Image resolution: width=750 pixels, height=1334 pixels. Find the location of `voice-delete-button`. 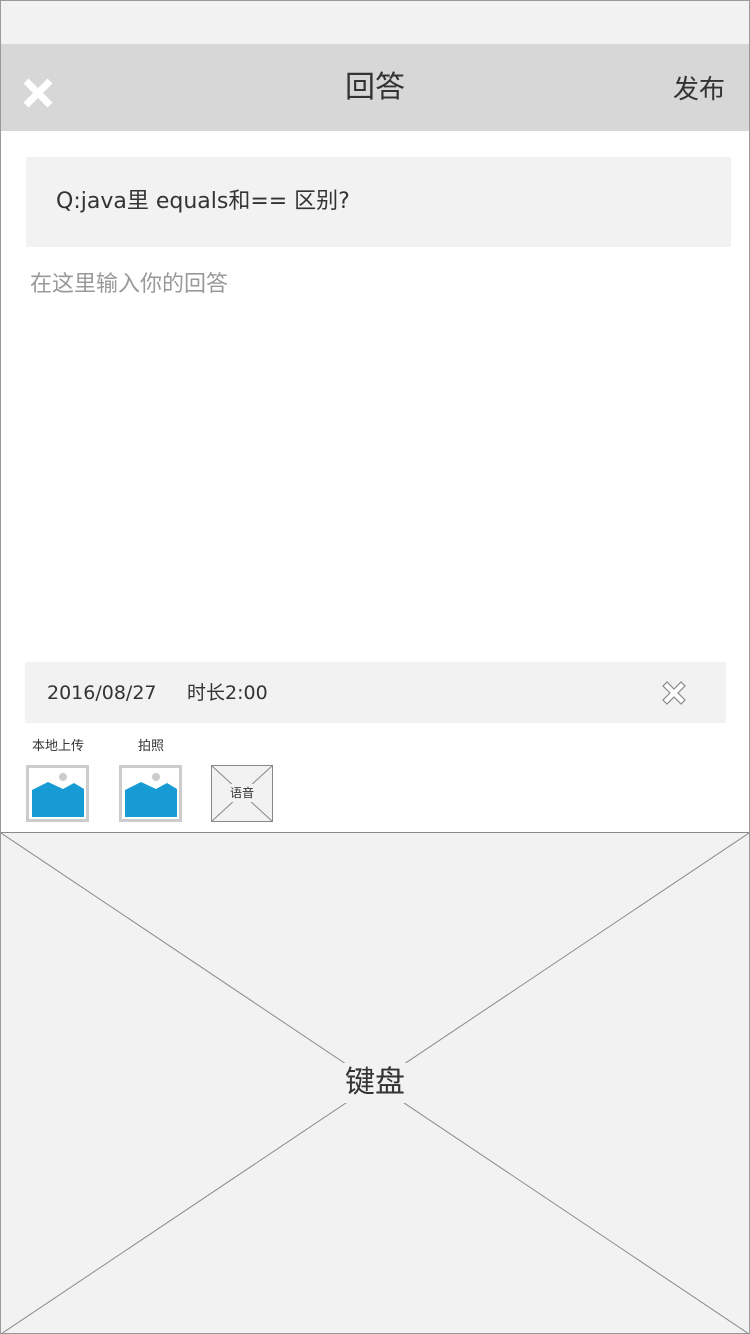

voice-delete-button is located at coordinates (674, 693).